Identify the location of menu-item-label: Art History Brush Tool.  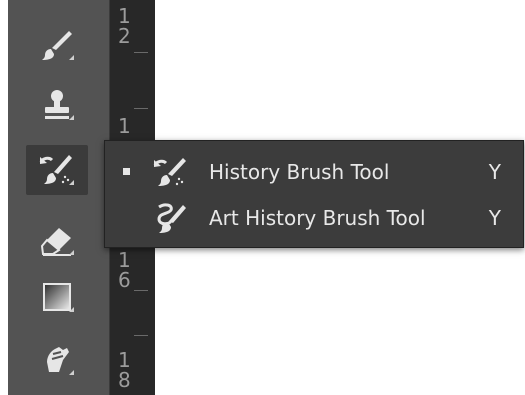
(317, 218).